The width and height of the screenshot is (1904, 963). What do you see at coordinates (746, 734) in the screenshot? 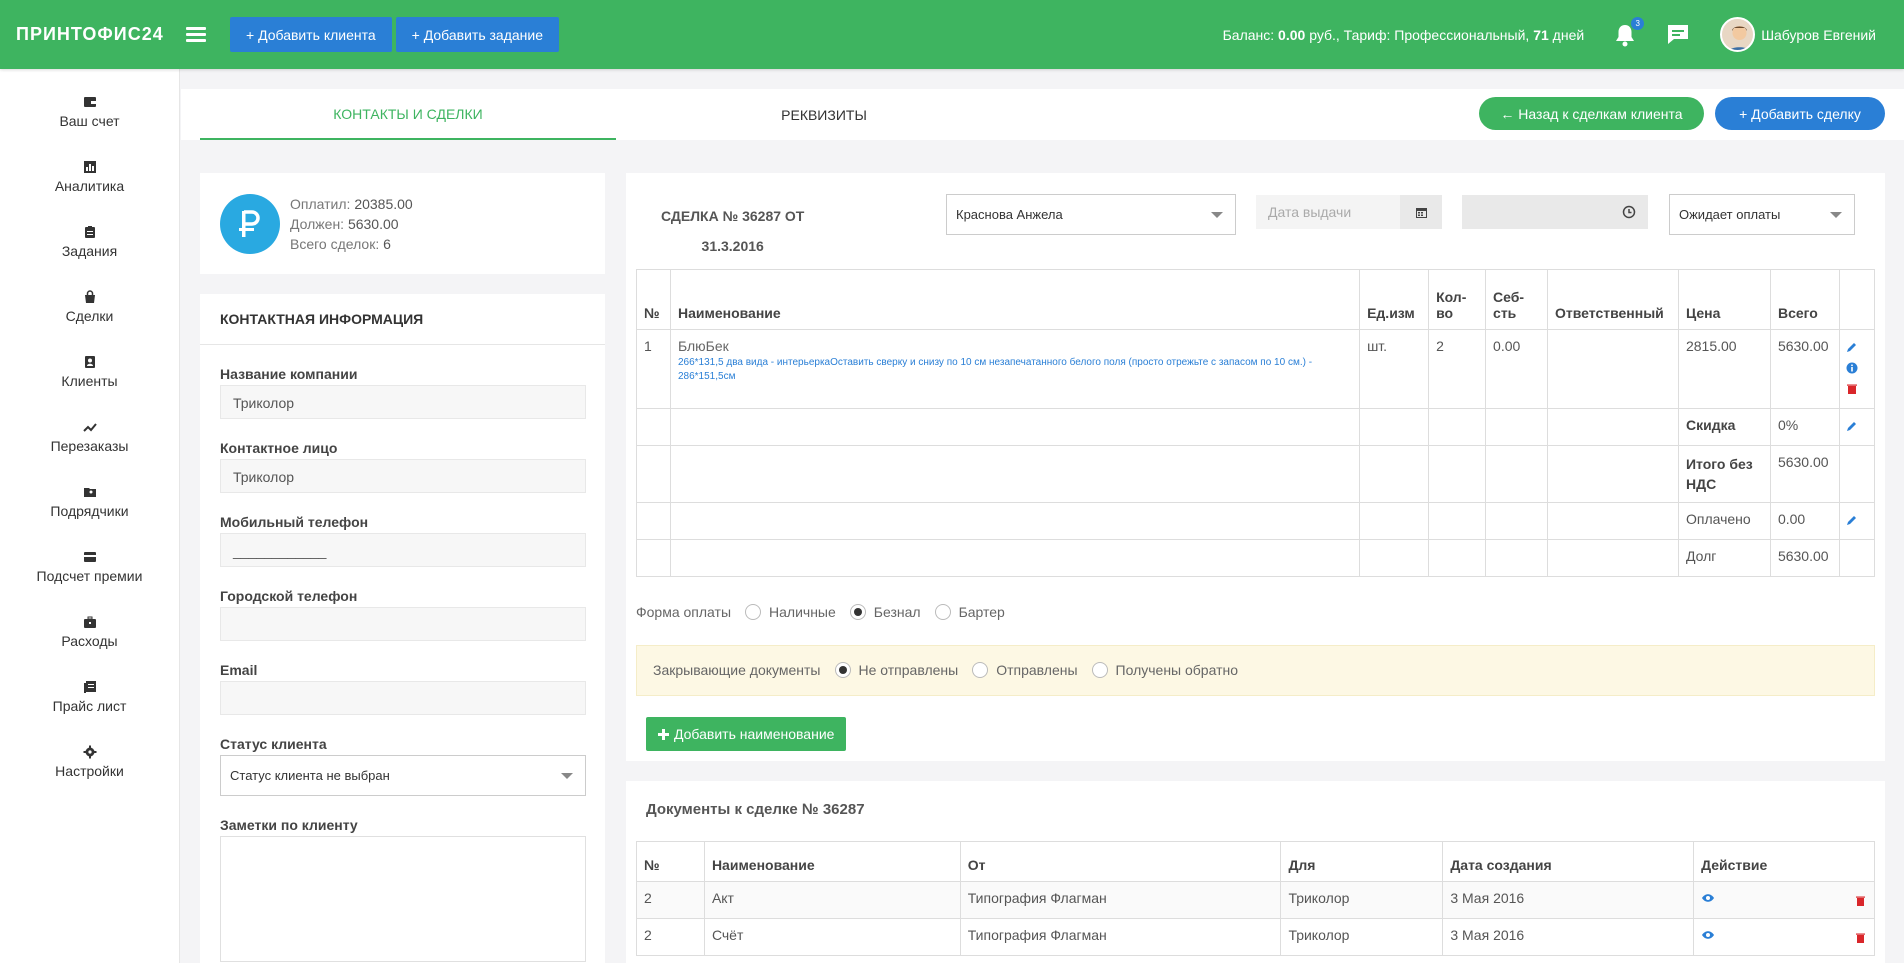
I see `add-item-button: Добавить наименование` at bounding box center [746, 734].